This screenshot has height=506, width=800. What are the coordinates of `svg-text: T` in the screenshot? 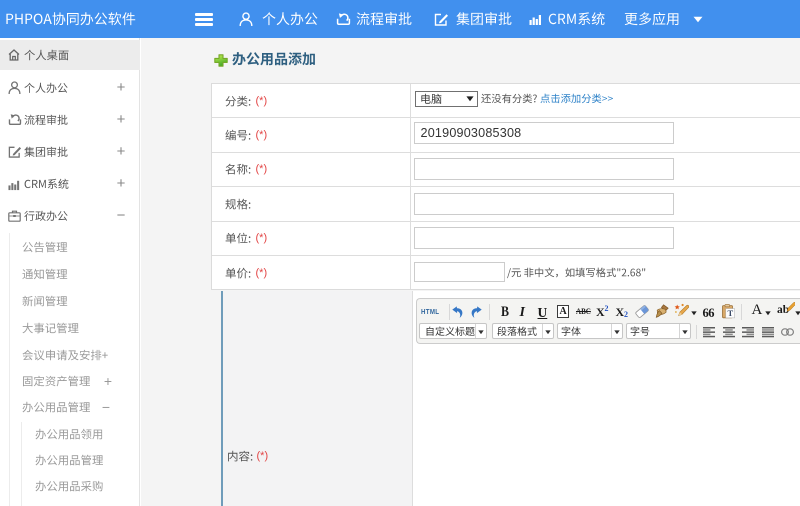 It's located at (730, 312).